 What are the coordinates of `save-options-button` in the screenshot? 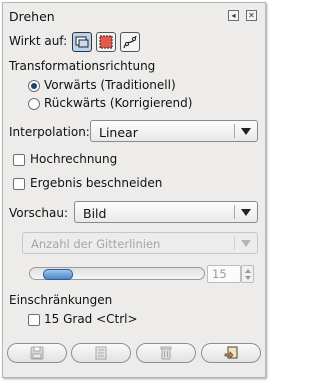 It's located at (37, 353).